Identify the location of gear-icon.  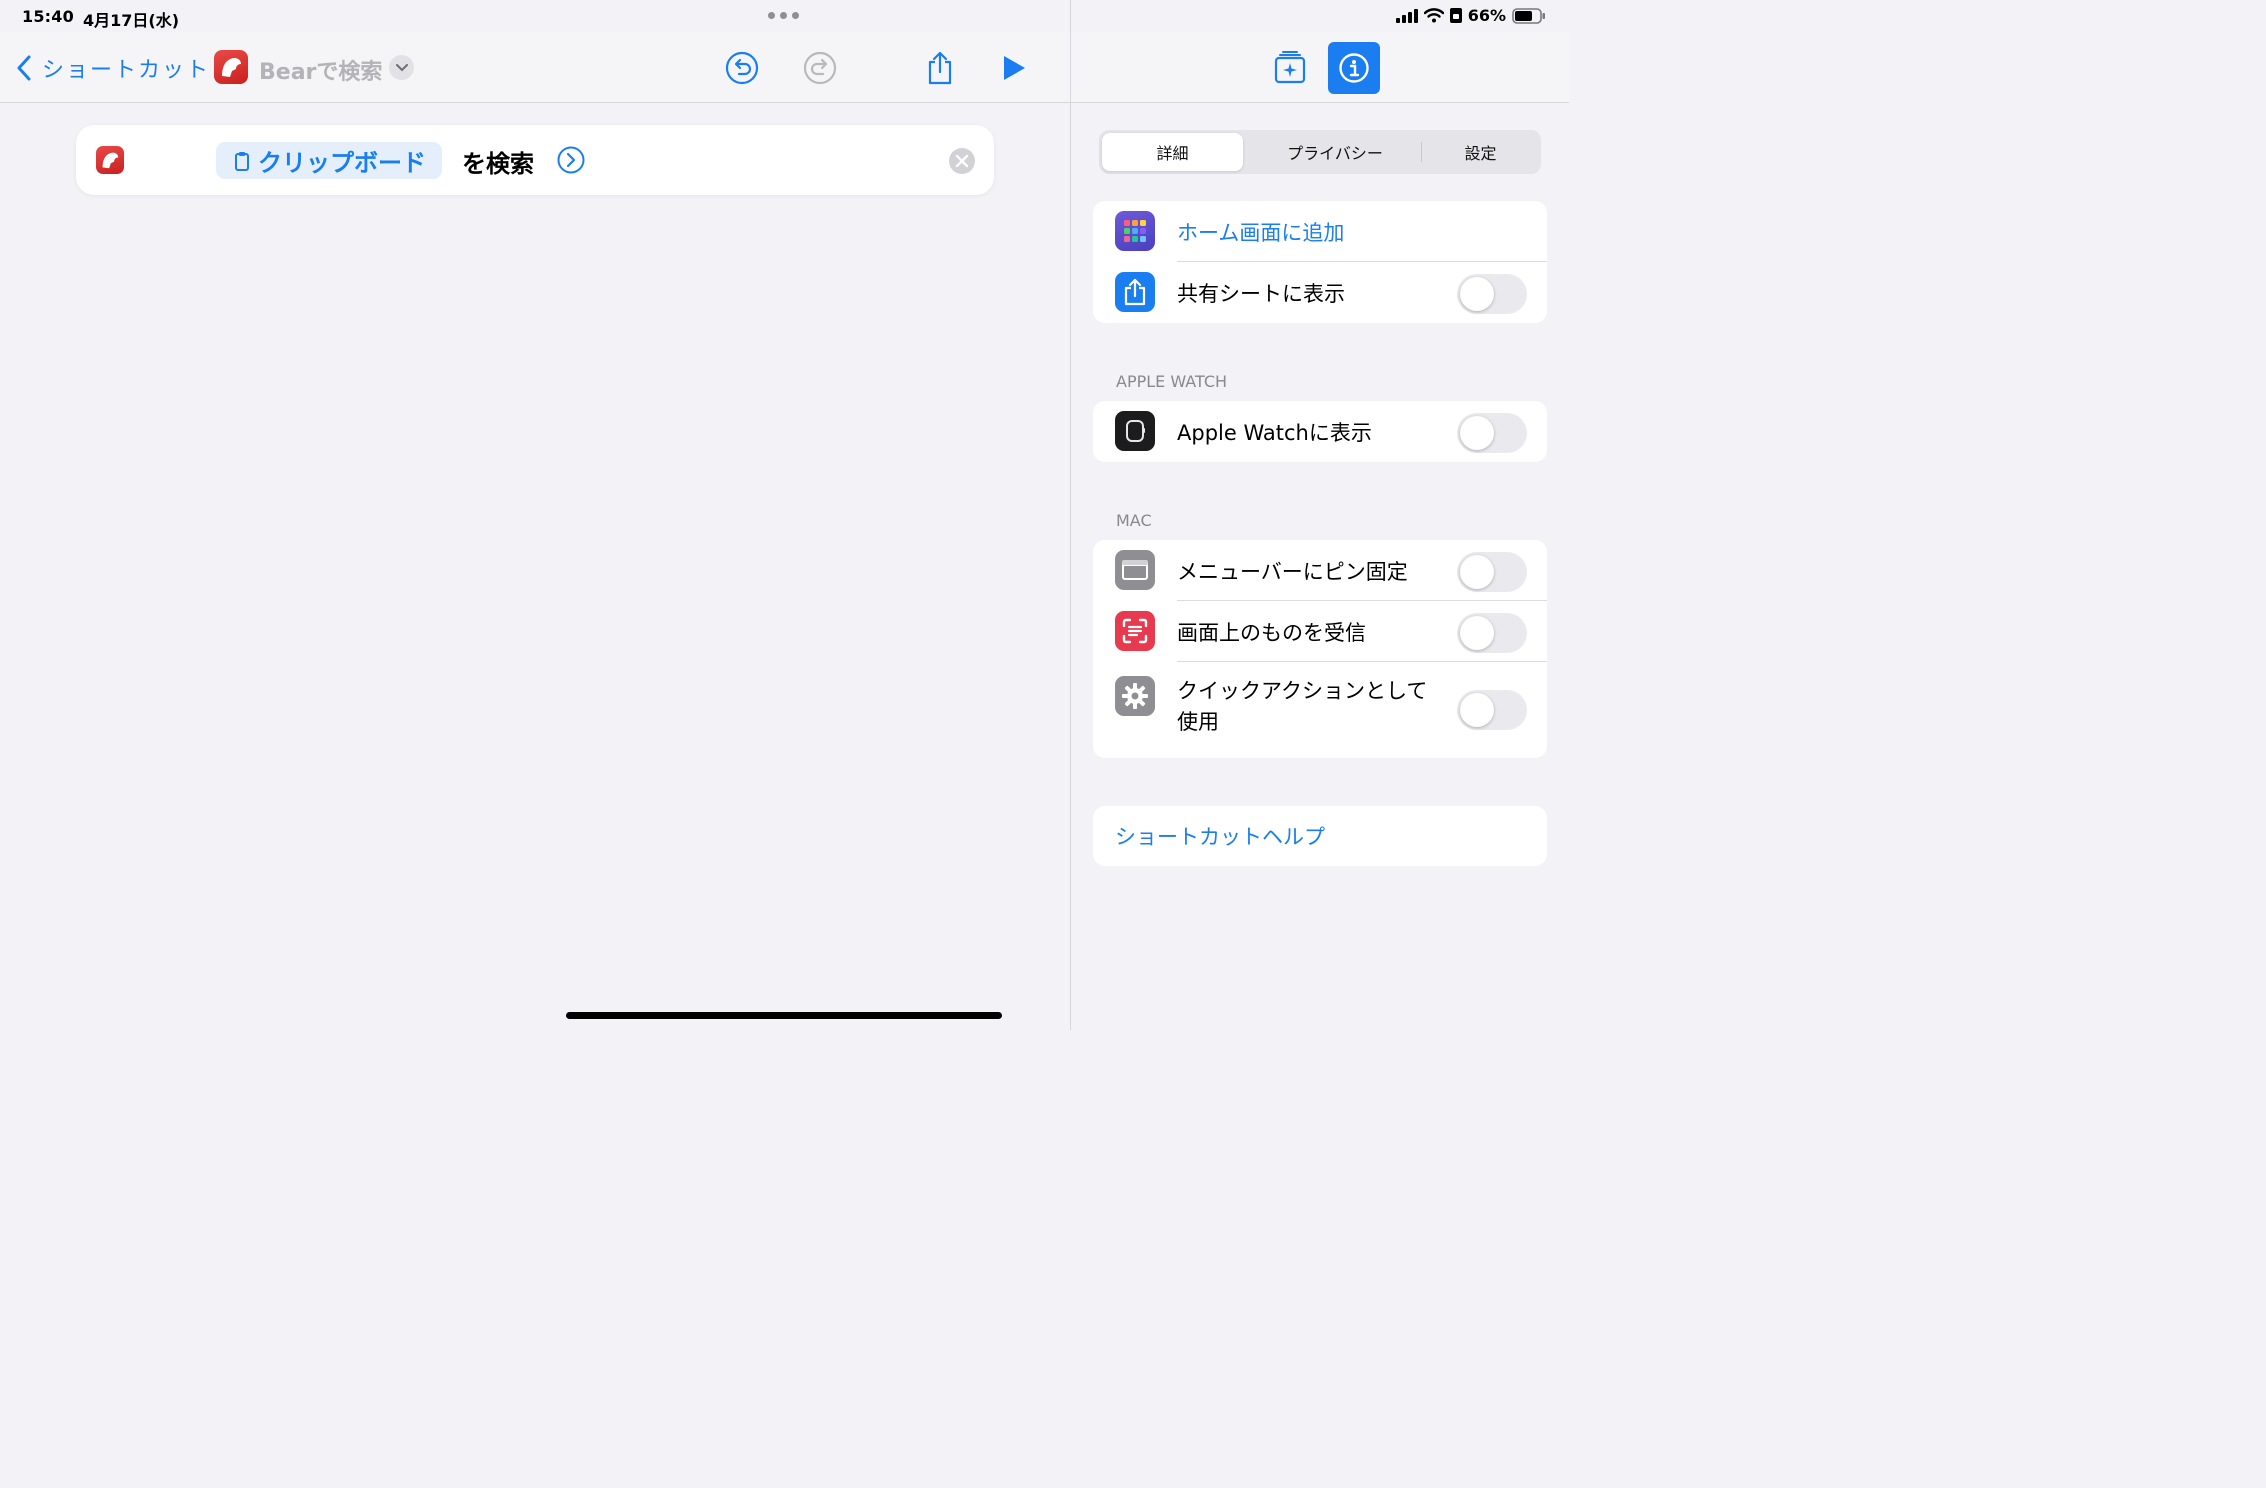
(1135, 696).